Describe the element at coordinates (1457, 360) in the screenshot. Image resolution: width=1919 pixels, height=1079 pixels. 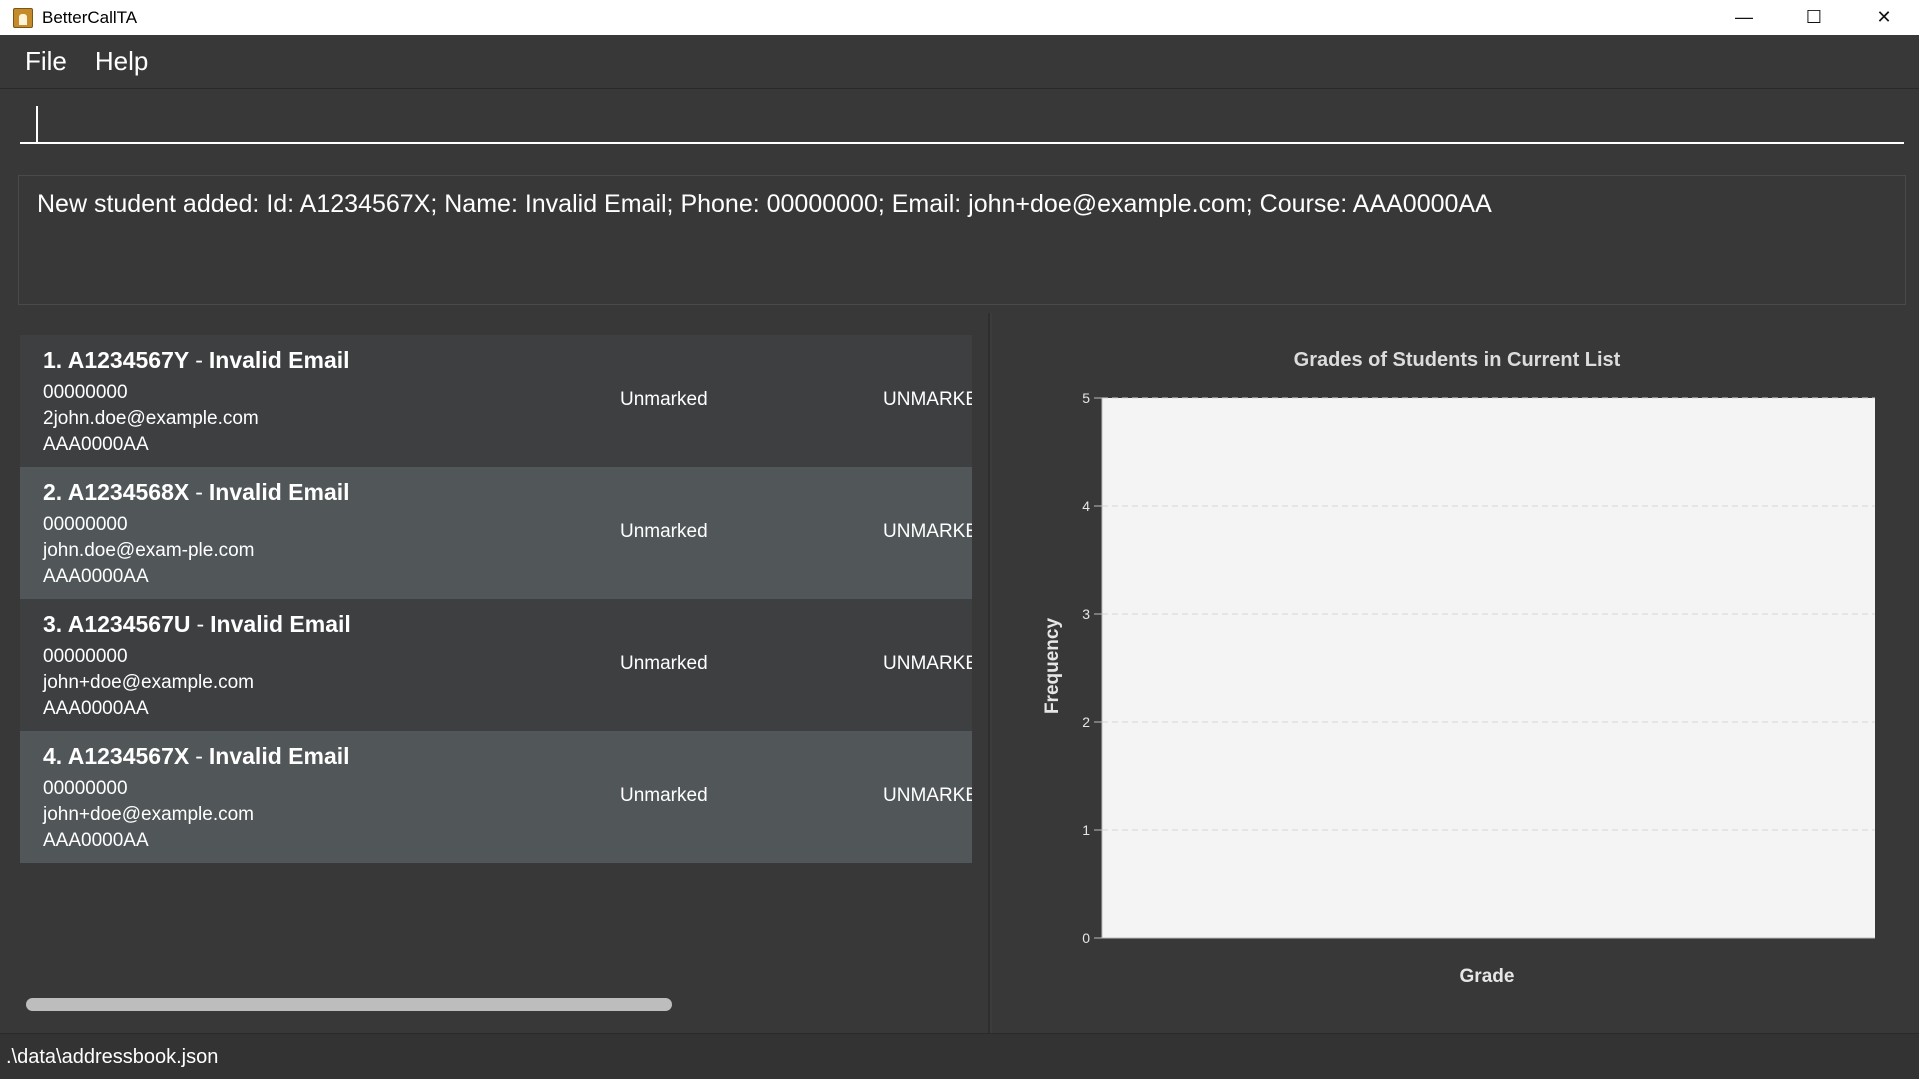
I see `chart-title: Grades of Students in Current List` at that location.